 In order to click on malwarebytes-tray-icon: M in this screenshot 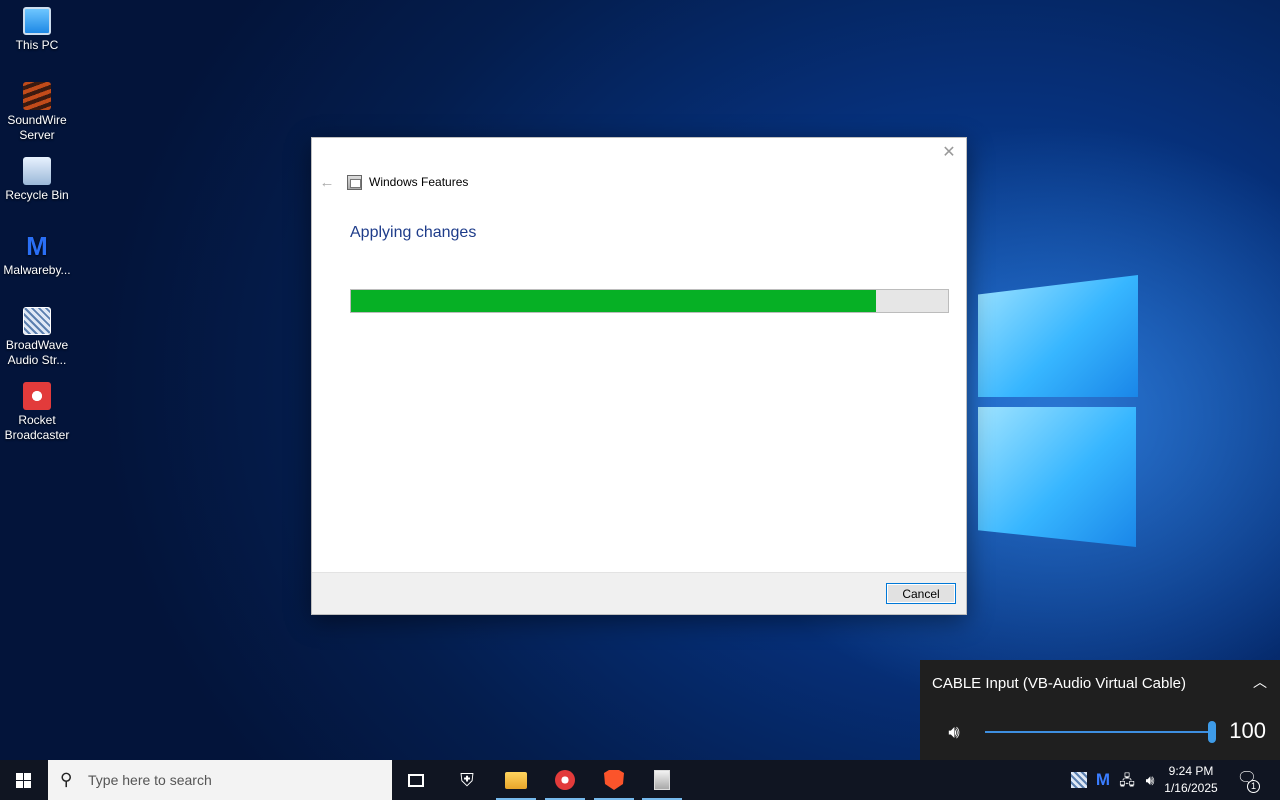, I will do `click(1103, 780)`.